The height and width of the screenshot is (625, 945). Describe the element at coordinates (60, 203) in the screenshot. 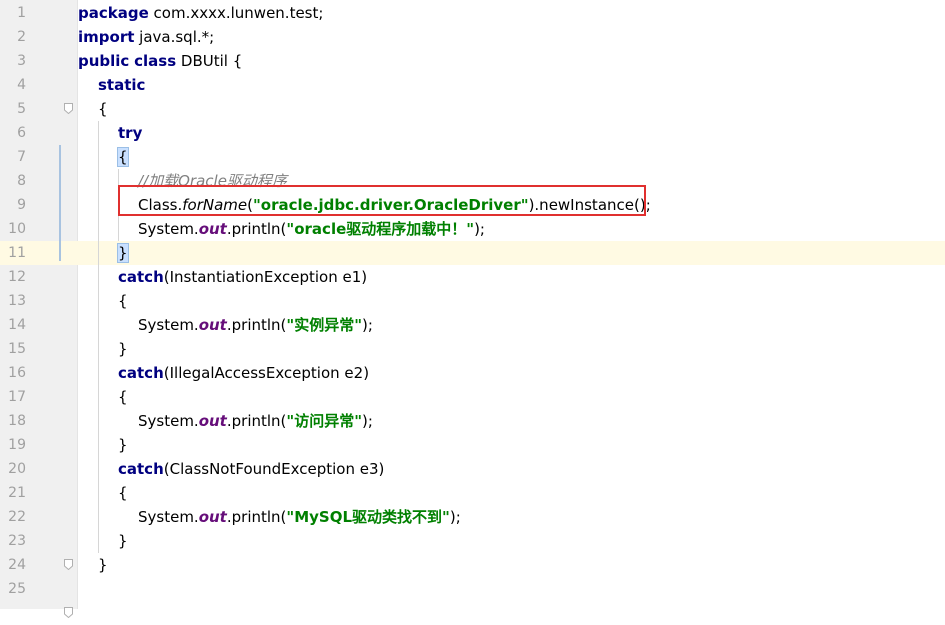

I see `change-marker` at that location.